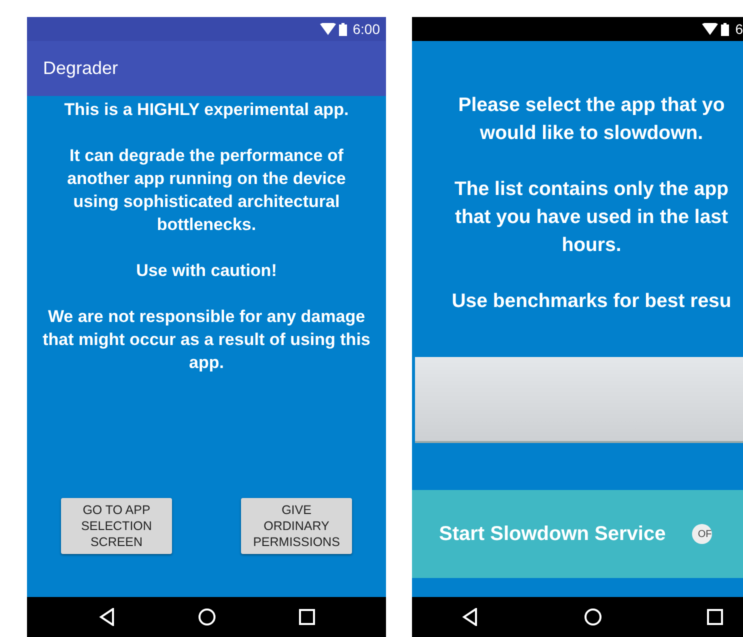  Describe the element at coordinates (592, 133) in the screenshot. I see `instruction-text: would like to slowdown.` at that location.